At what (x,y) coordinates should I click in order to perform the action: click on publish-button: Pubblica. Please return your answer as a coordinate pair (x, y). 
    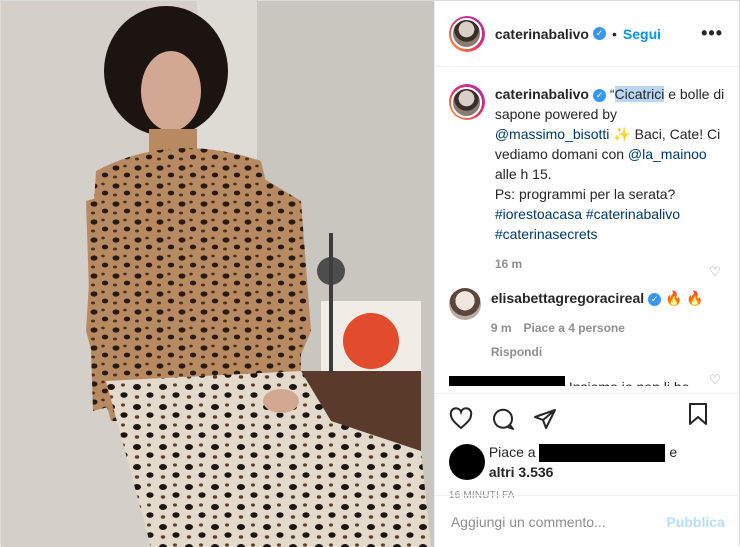
    Looking at the image, I should click on (695, 522).